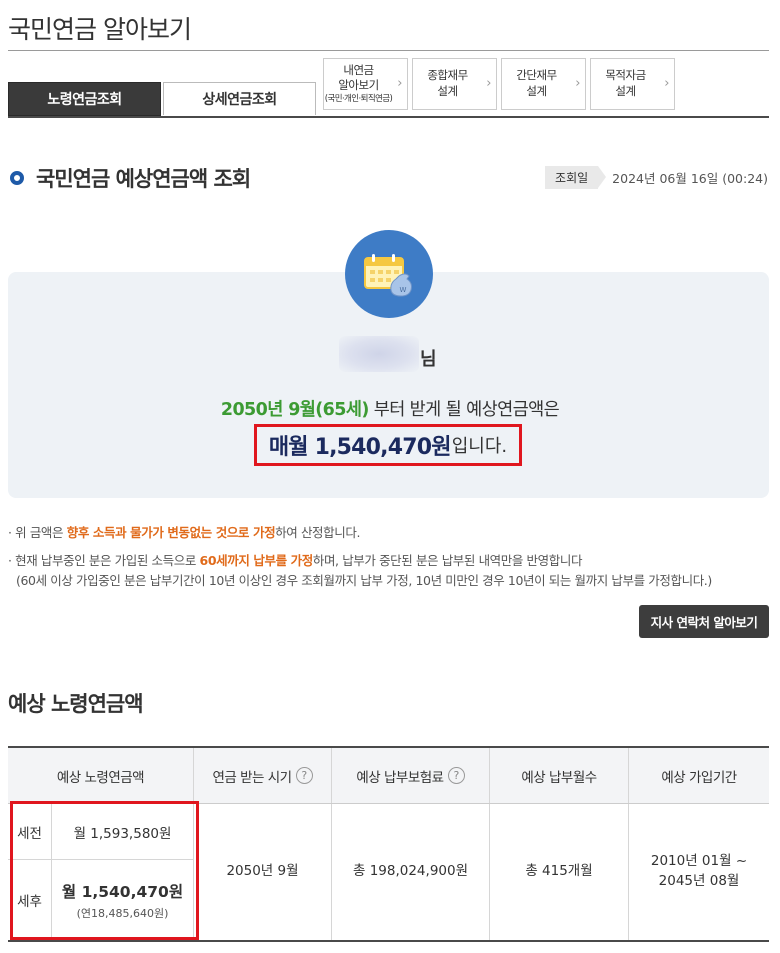 The height and width of the screenshot is (953, 780). I want to click on inquiry-date: 조회일 2024년 06월 16일 (00:24), so click(656, 177).